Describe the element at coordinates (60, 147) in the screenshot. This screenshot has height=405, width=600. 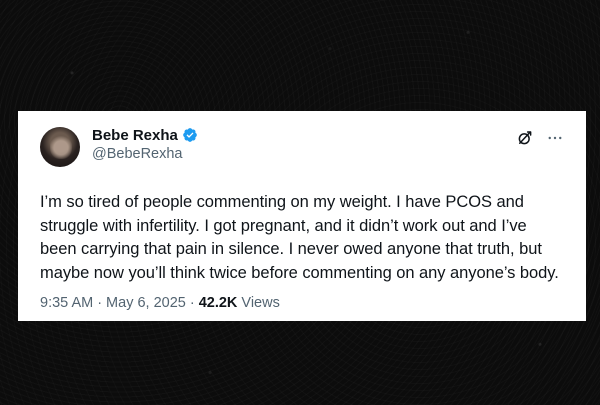
I see `avatar` at that location.